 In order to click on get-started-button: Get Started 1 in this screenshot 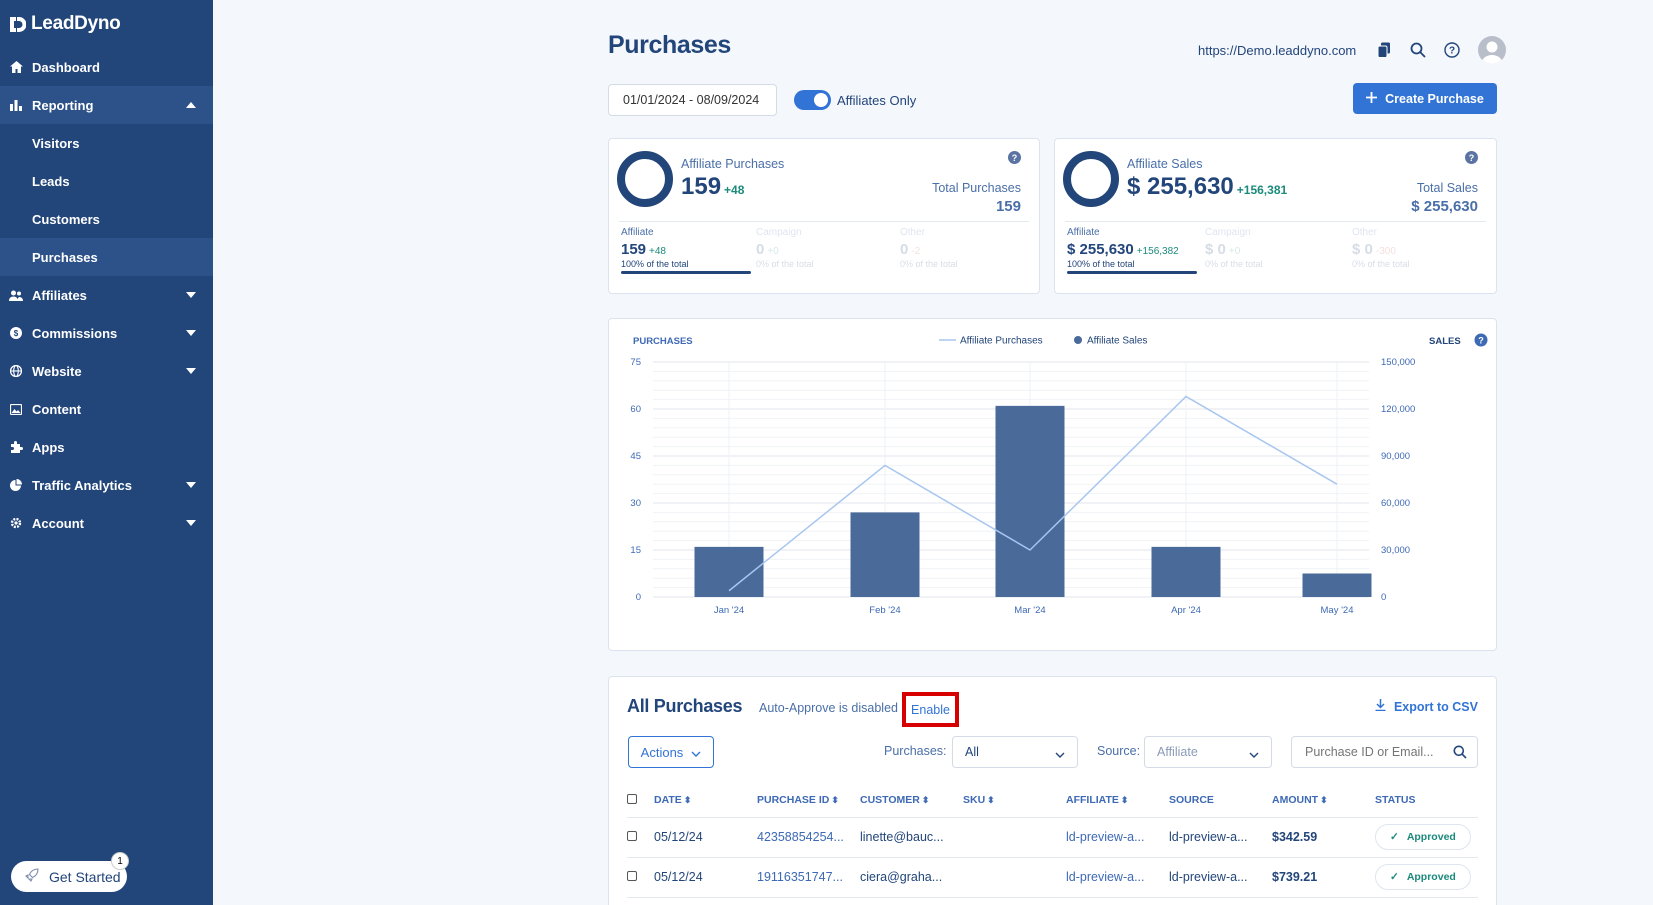, I will do `click(70, 872)`.